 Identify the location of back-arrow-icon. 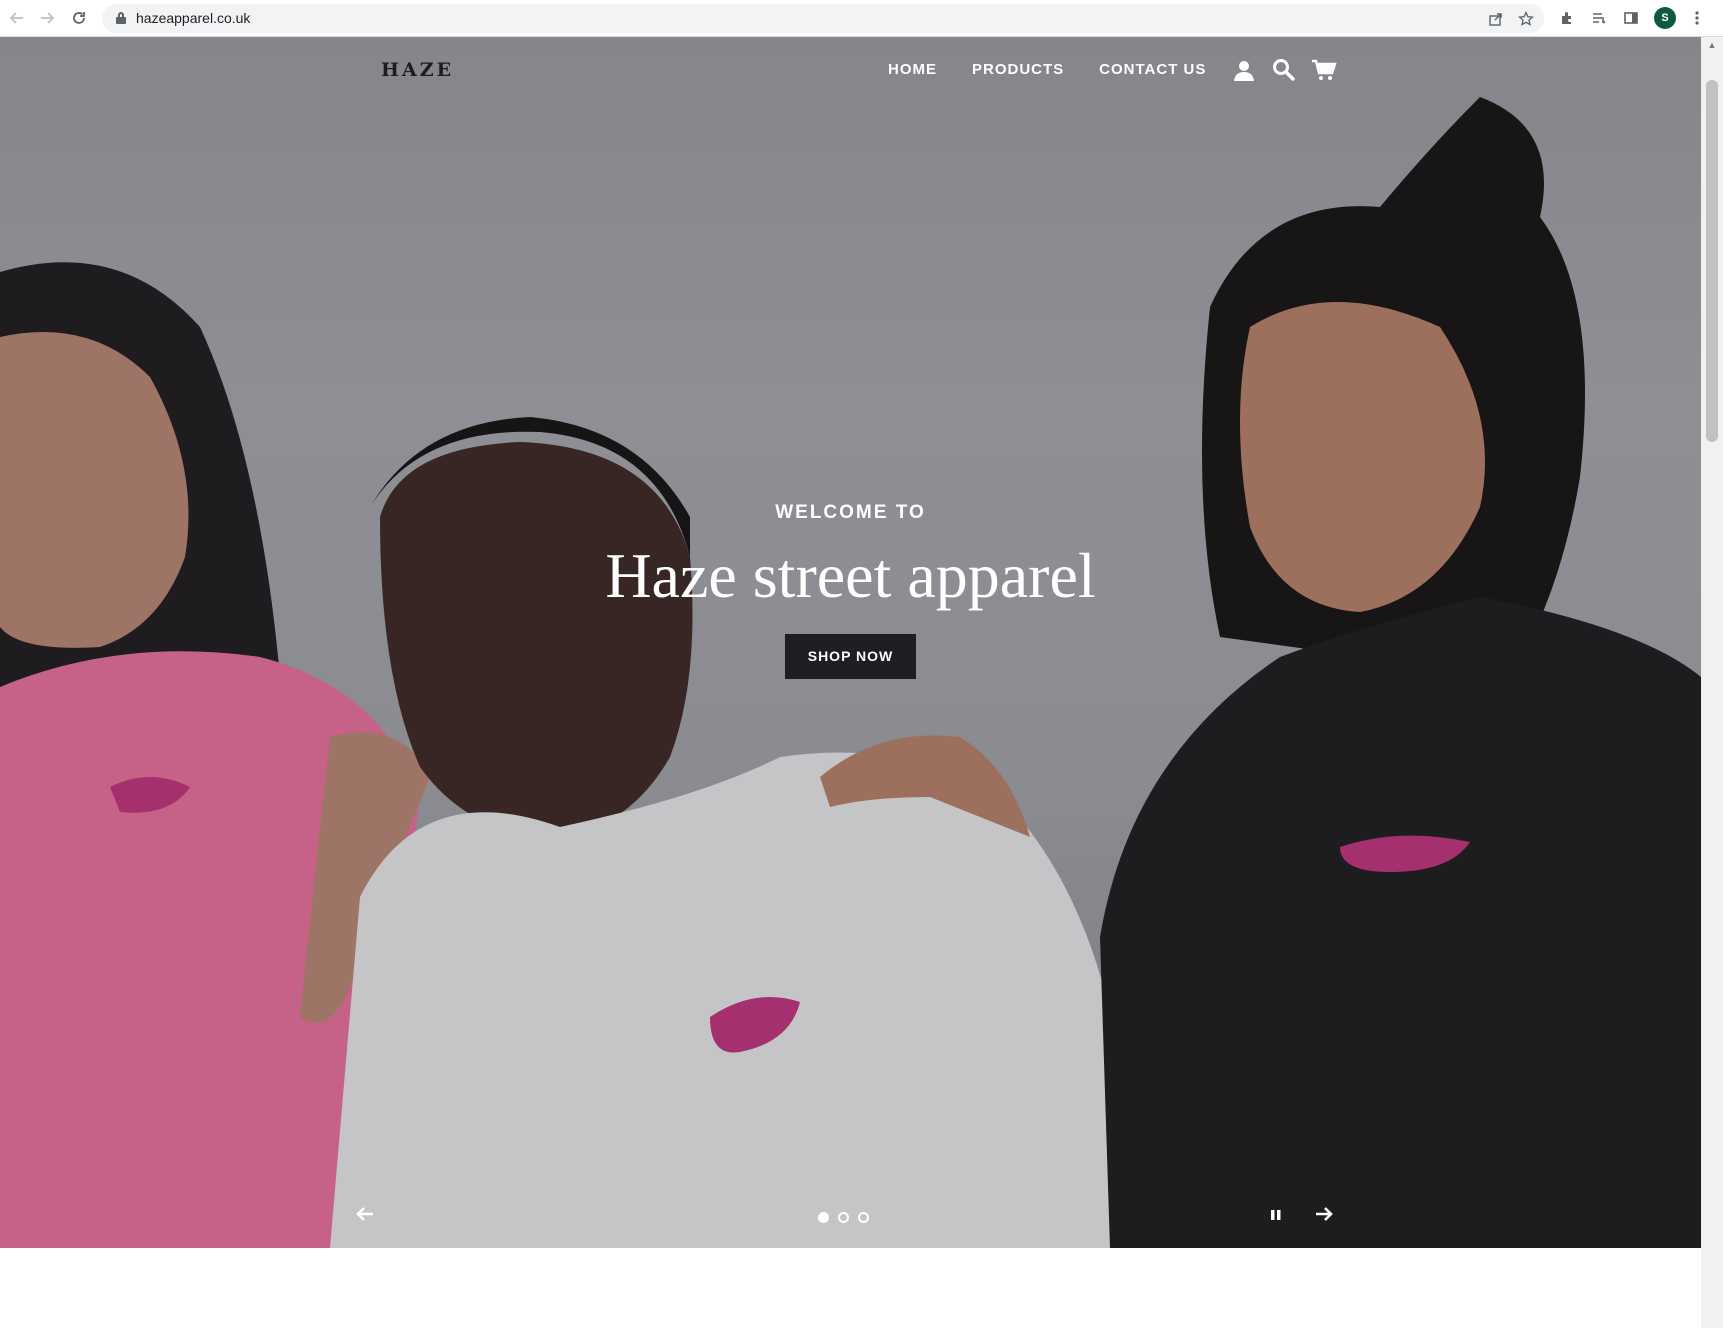
(17, 18).